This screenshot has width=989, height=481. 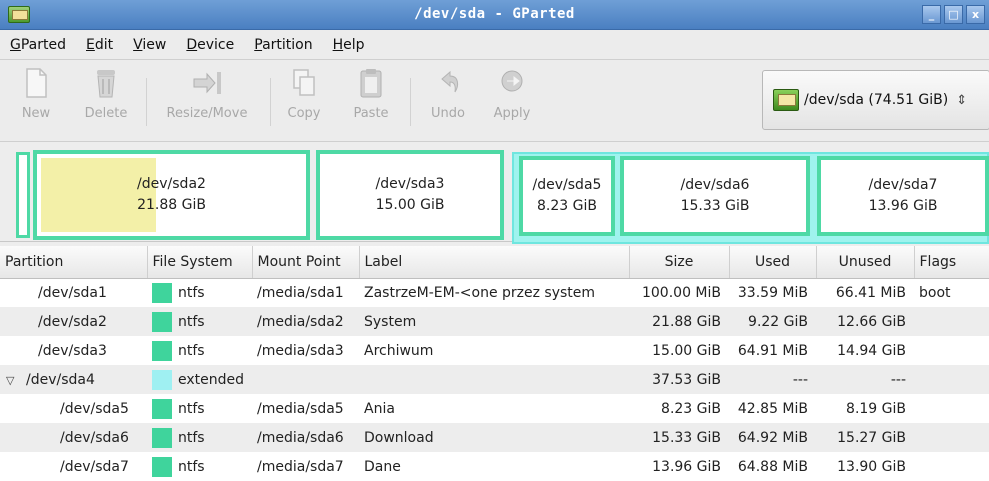 What do you see at coordinates (903, 196) in the screenshot?
I see `partition-block-sda7: /dev/sda7 13.96 GiB` at bounding box center [903, 196].